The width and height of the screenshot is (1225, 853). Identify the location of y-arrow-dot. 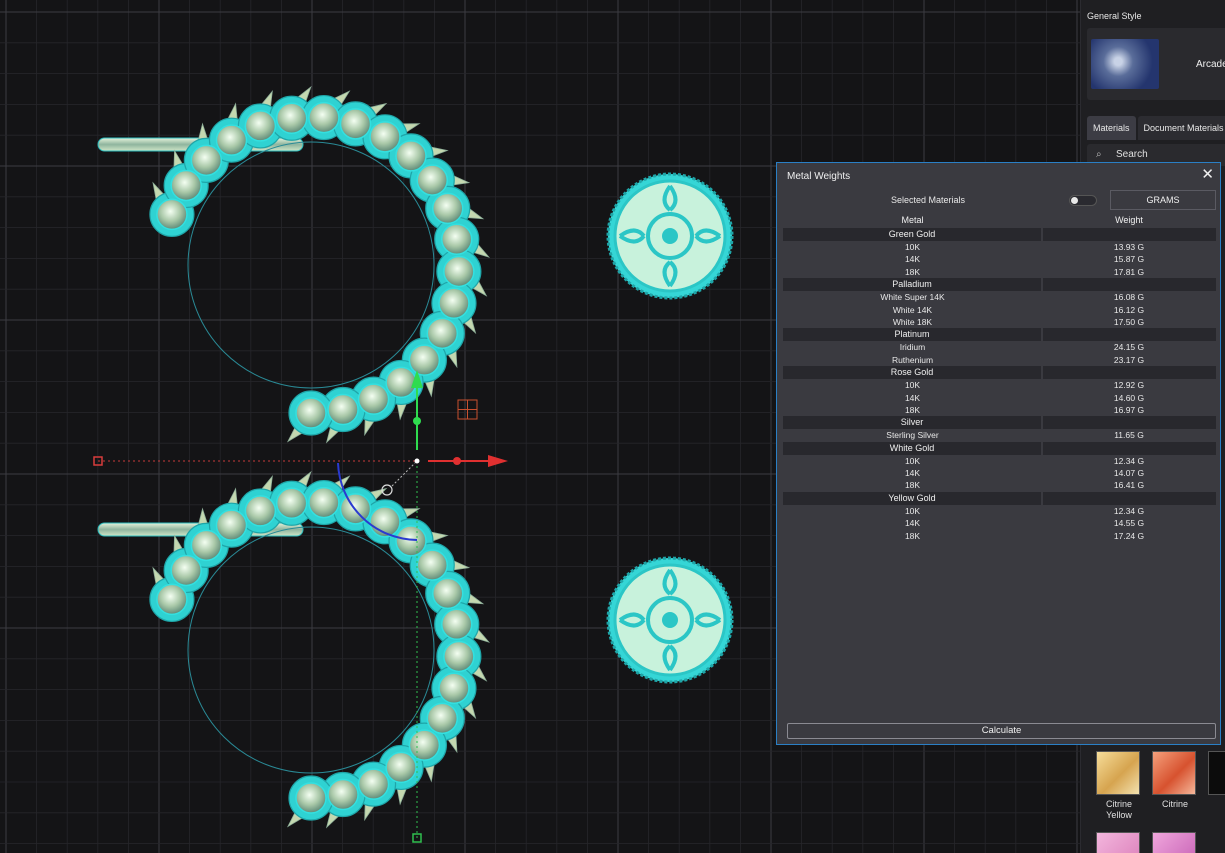
(417, 421).